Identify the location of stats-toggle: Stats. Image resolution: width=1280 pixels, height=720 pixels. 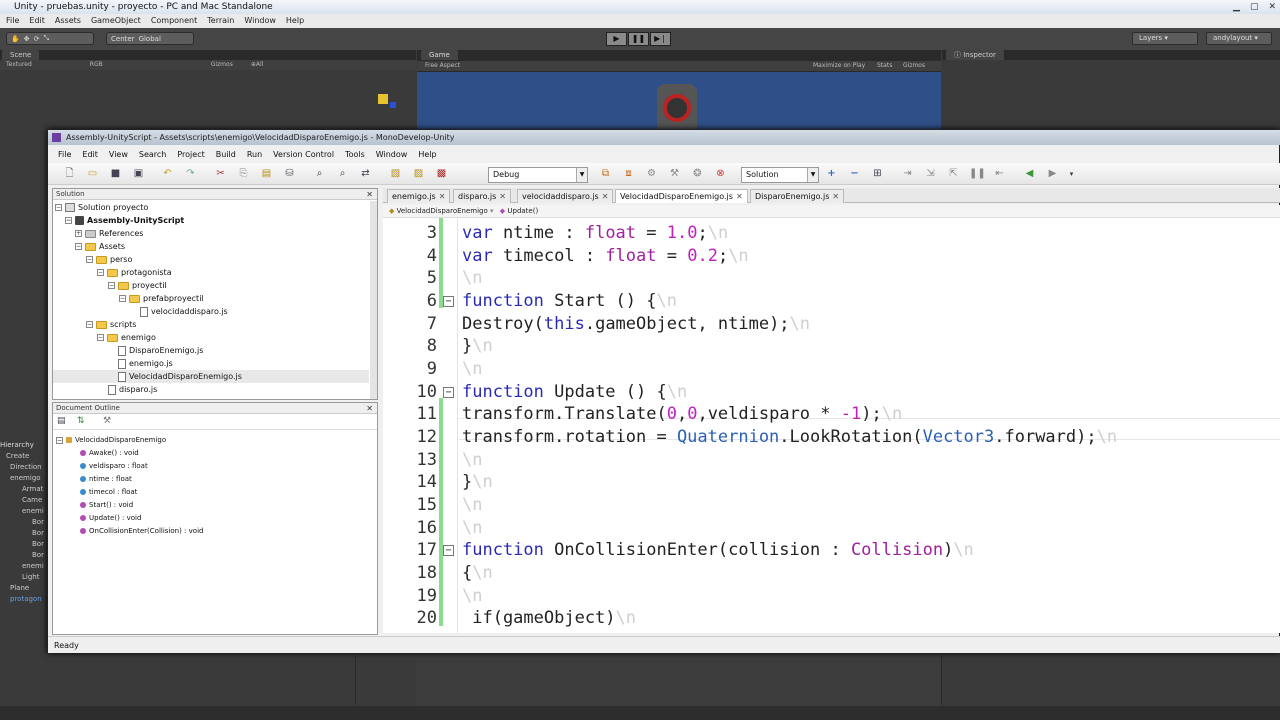
(884, 66).